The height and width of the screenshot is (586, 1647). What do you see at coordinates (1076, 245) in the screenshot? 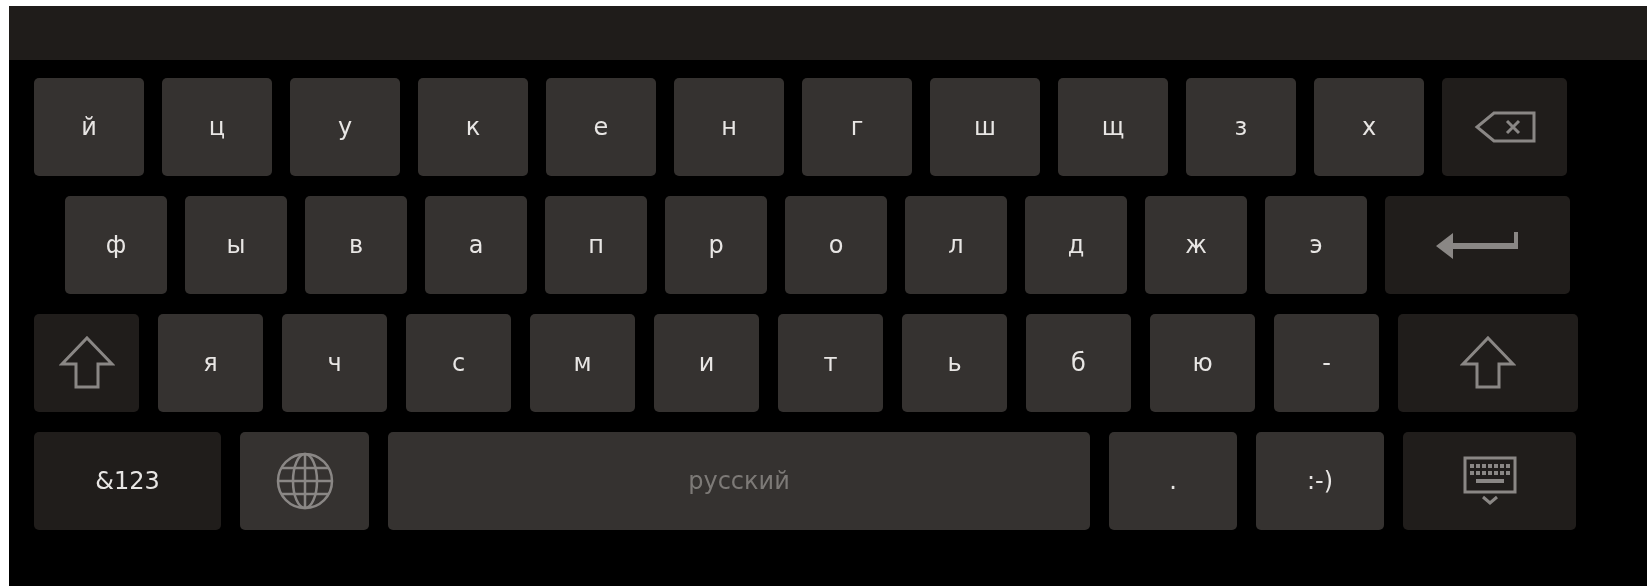
I see `key: д` at bounding box center [1076, 245].